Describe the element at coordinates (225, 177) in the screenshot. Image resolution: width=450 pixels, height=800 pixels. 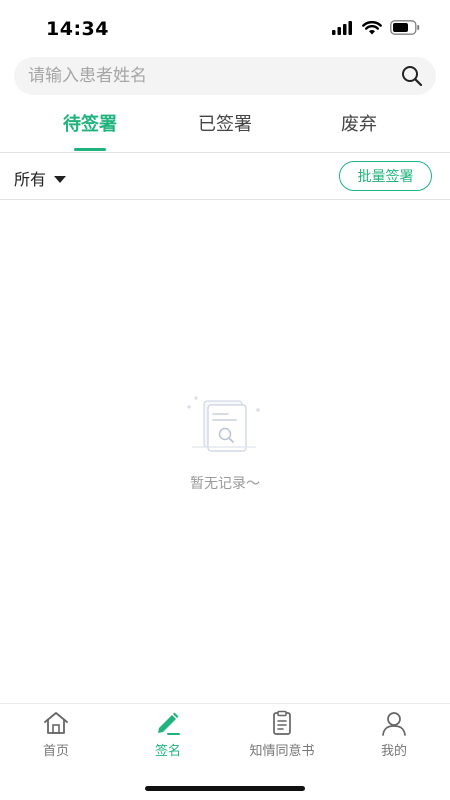
I see `filter-row: 所有 批量签署` at that location.